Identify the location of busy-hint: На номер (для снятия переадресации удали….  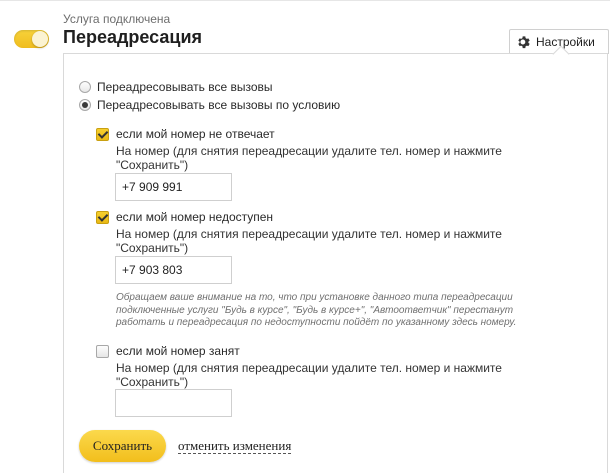
(309, 375).